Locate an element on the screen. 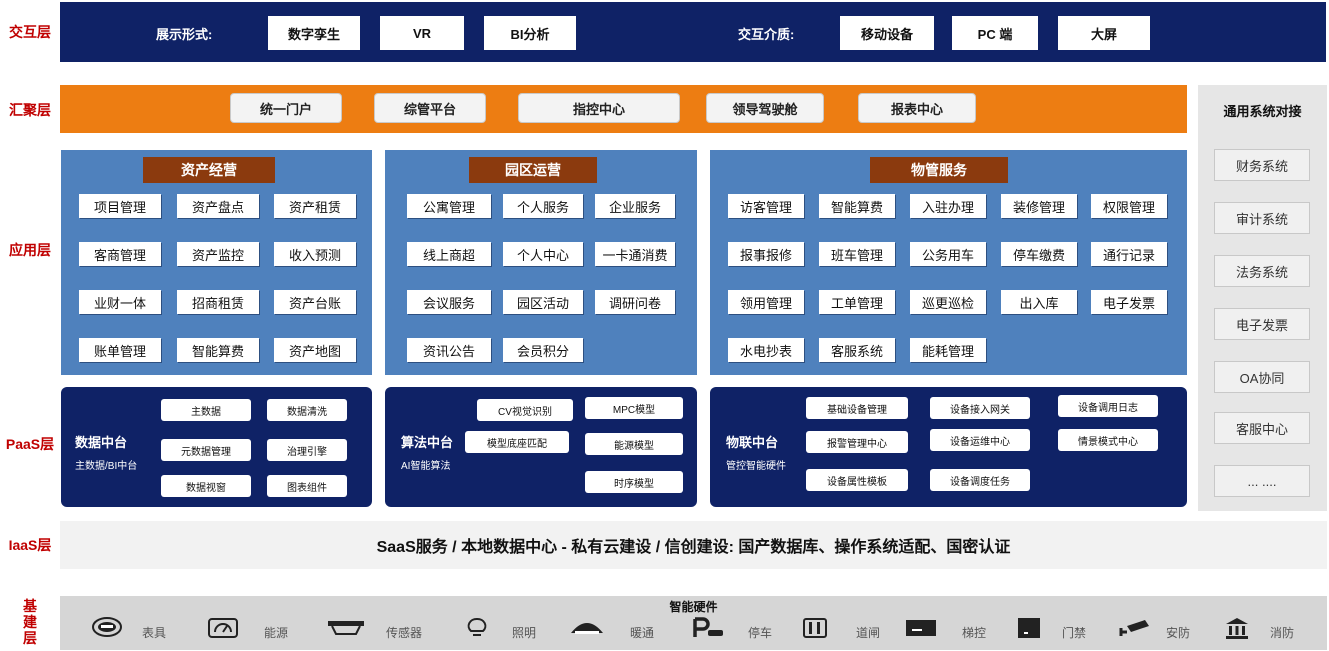  sensor-icon is located at coordinates (346, 628).